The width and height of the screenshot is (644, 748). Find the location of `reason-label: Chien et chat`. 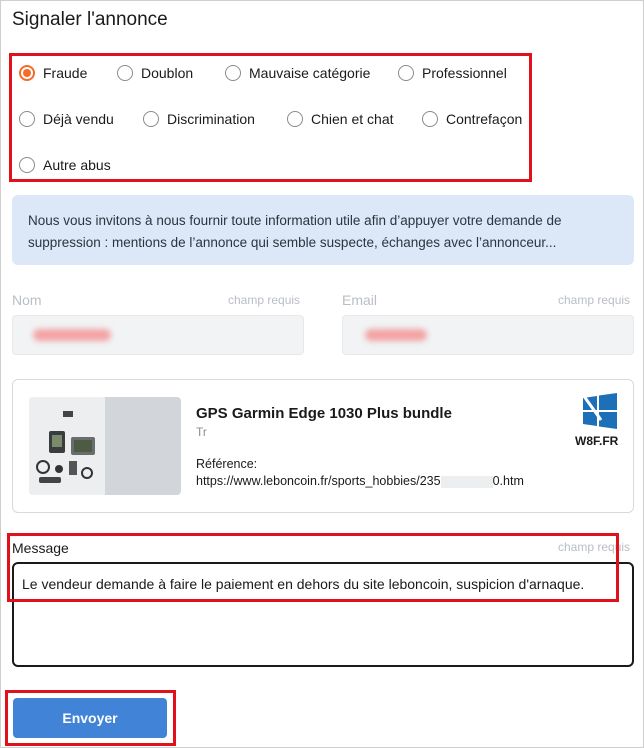

reason-label: Chien et chat is located at coordinates (352, 119).